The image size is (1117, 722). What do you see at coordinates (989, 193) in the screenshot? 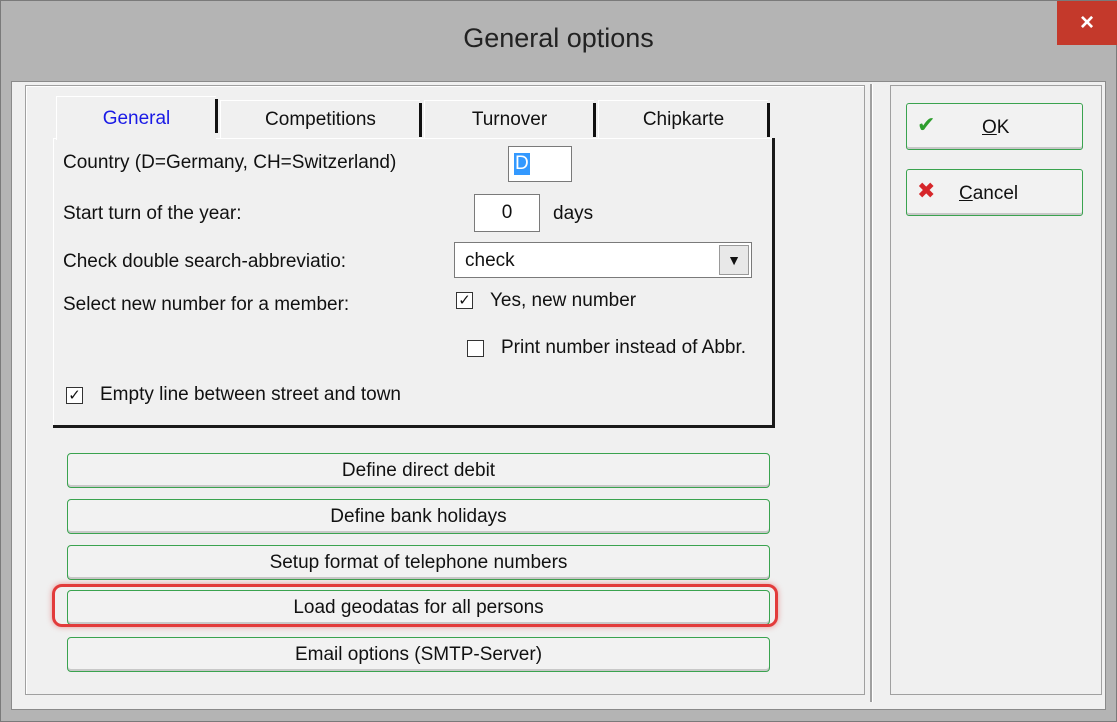
I see `cancel-label: Cancel` at bounding box center [989, 193].